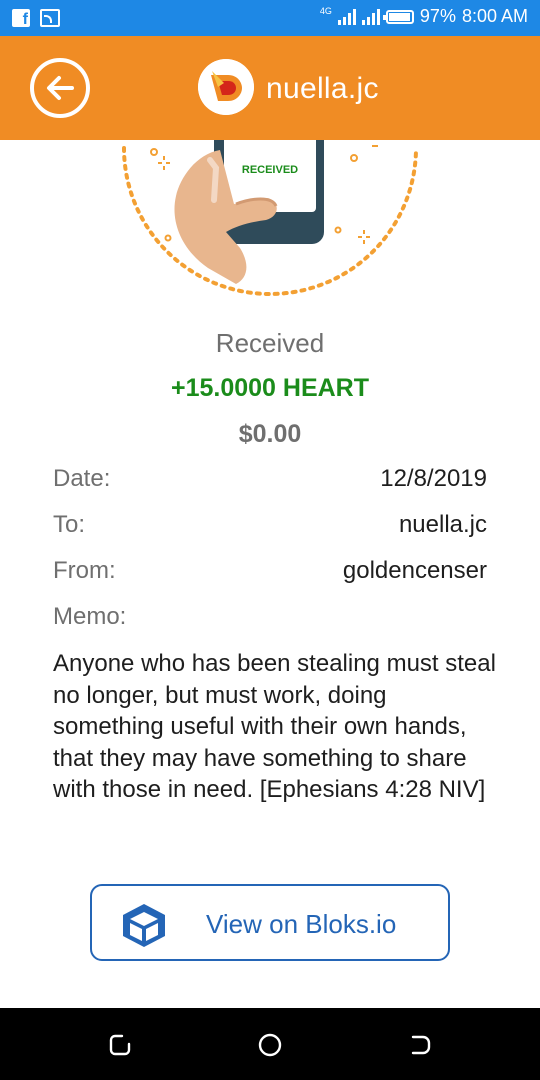 This screenshot has height=1080, width=540. I want to click on cast-icon, so click(50, 18).